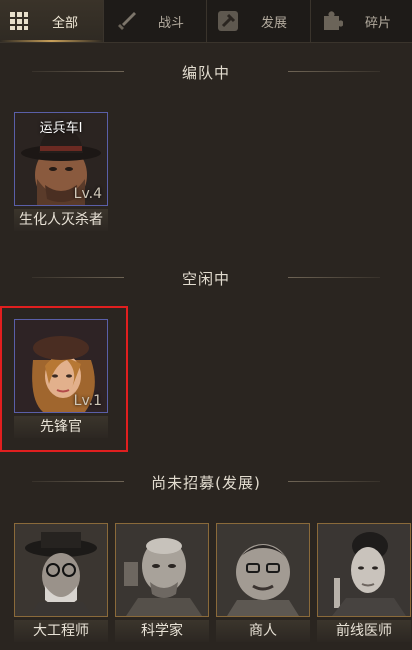  Describe the element at coordinates (378, 23) in the screenshot. I see `tab-fragments-label: 碎片` at that location.